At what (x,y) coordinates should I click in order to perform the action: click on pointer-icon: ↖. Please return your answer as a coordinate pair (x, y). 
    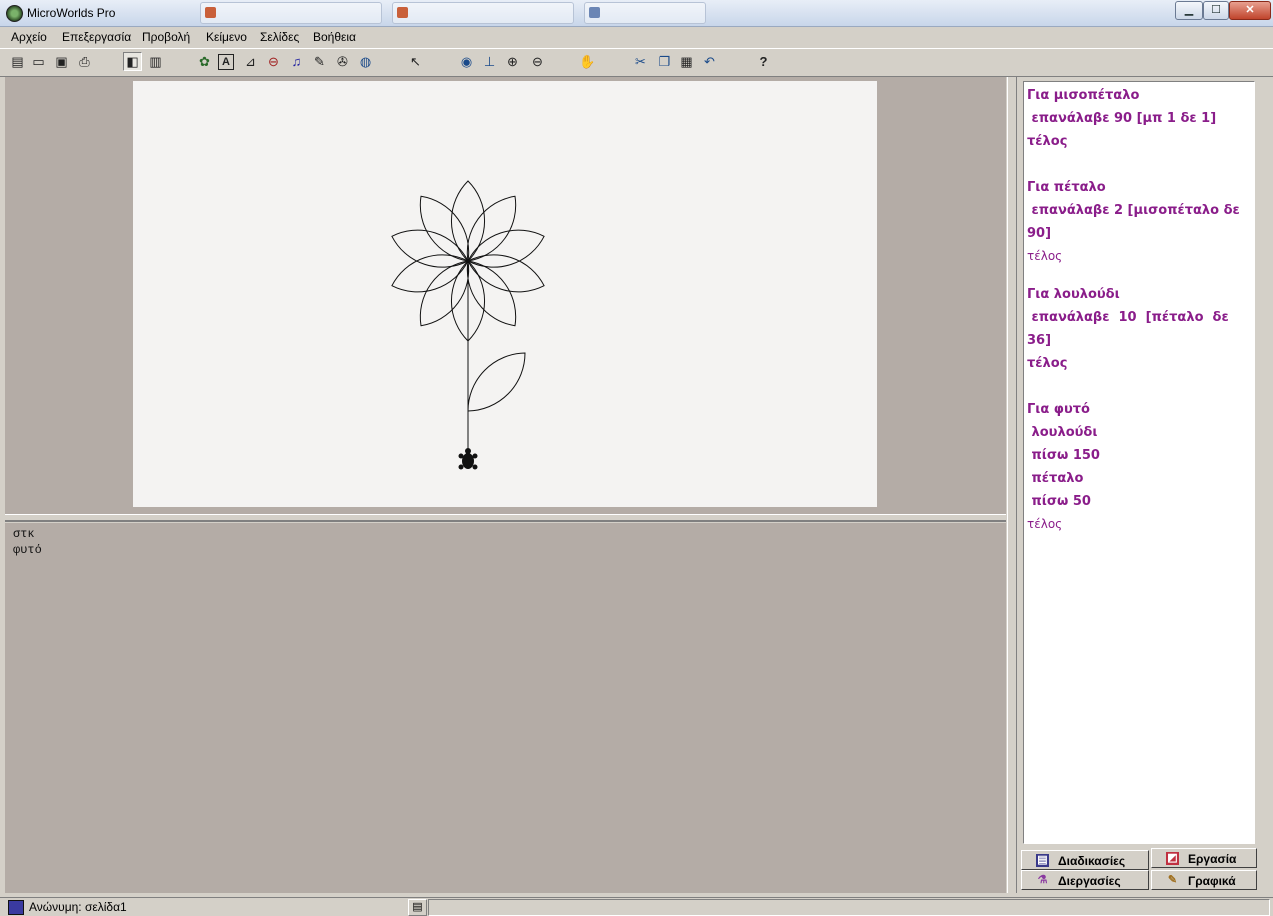
    Looking at the image, I should click on (415, 61).